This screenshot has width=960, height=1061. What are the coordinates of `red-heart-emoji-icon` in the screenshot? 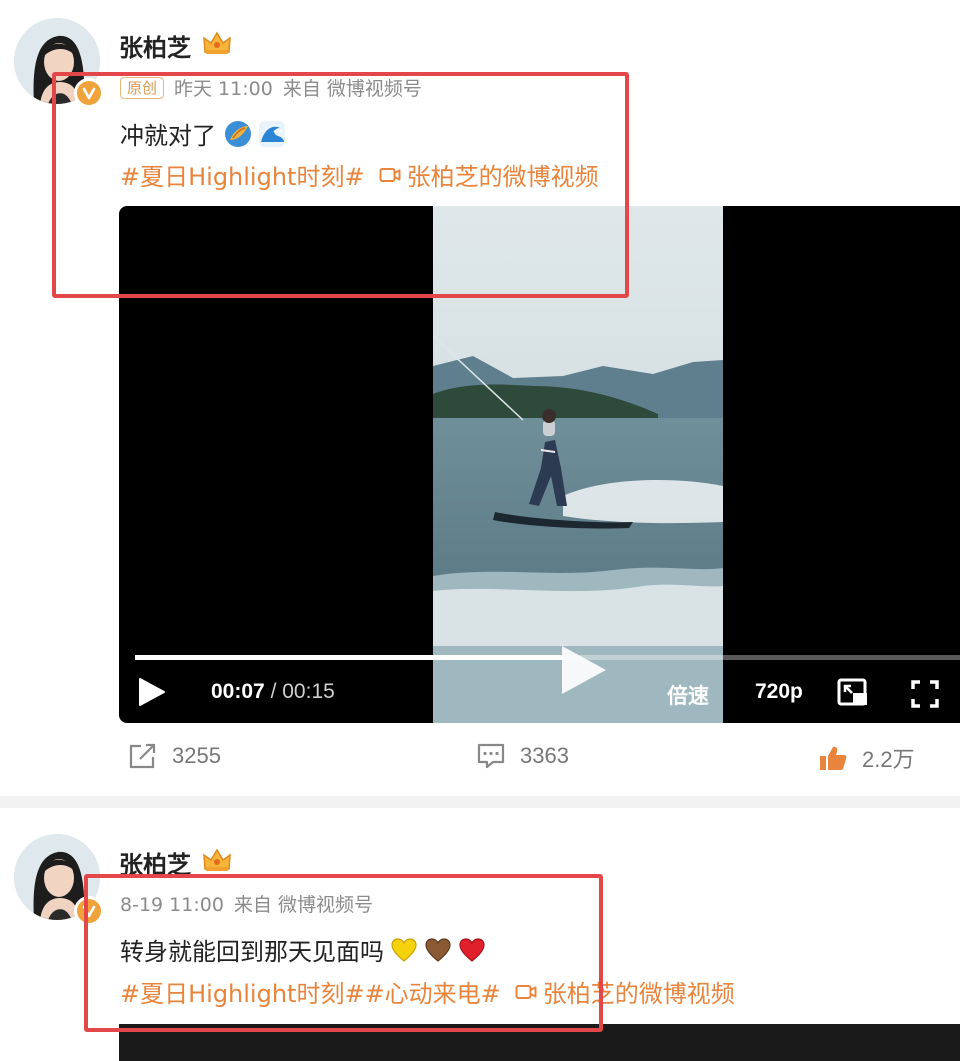 It's located at (472, 949).